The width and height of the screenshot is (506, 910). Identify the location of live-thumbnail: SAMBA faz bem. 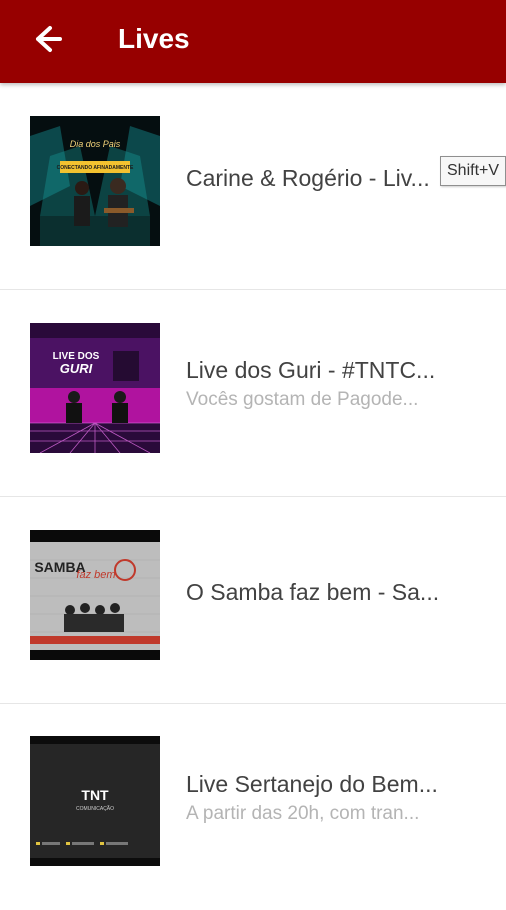
(95, 595).